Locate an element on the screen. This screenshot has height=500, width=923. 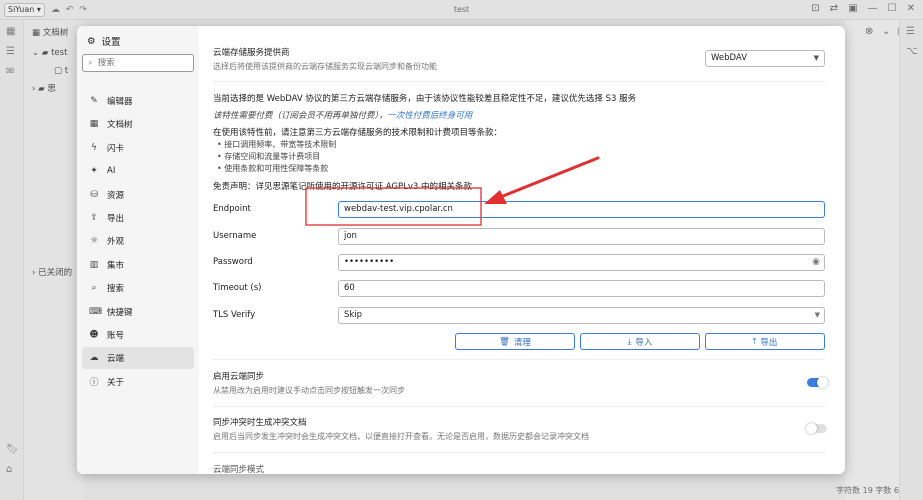
nav-search: ⌕ 搜索 is located at coordinates (138, 288).